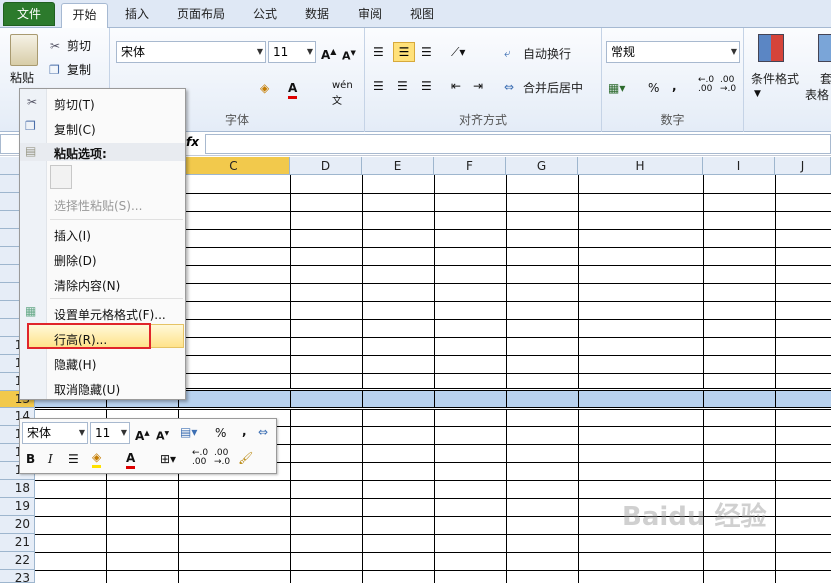  What do you see at coordinates (55, 433) in the screenshot?
I see `mini-font-select: 宋体 ▼` at bounding box center [55, 433].